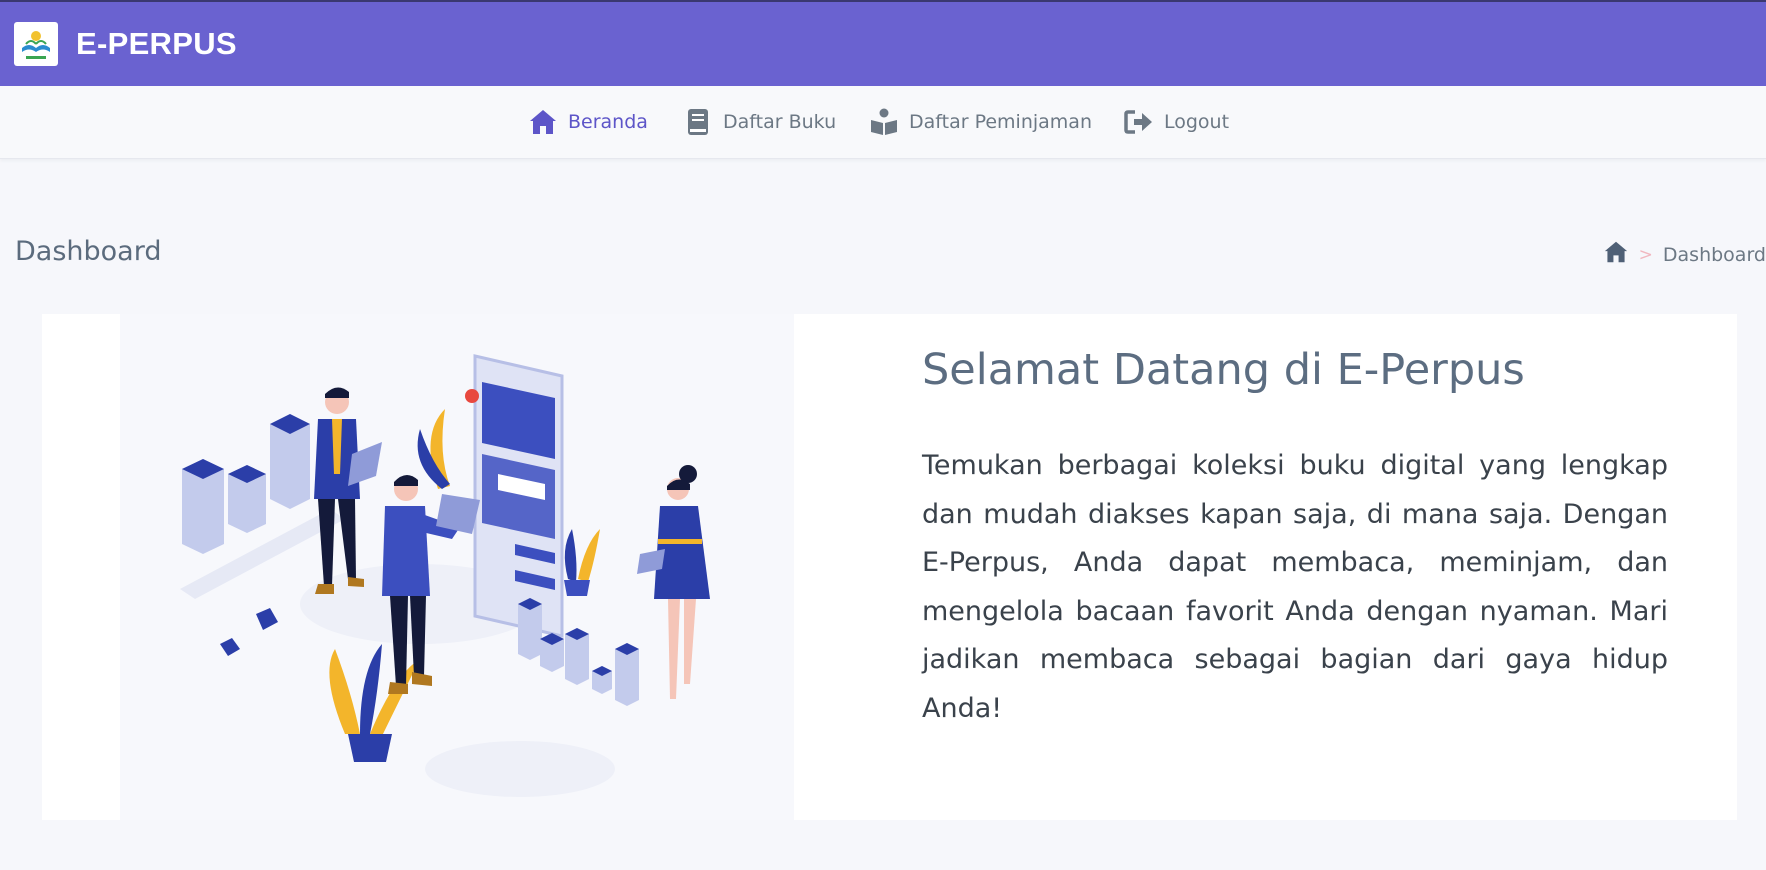  I want to click on nav-item-logout: Logout, so click(1176, 122).